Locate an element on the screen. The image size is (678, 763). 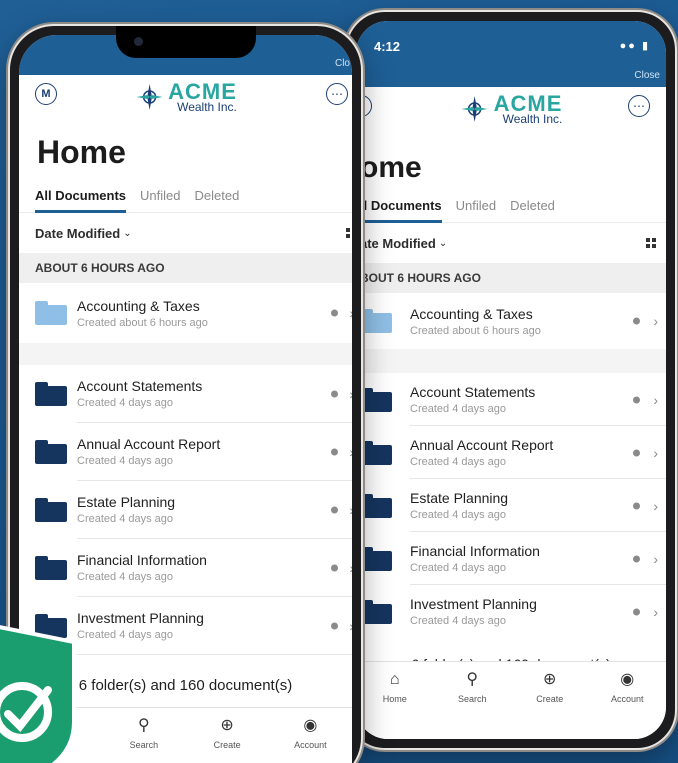
avatar: M is located at coordinates (46, 94).